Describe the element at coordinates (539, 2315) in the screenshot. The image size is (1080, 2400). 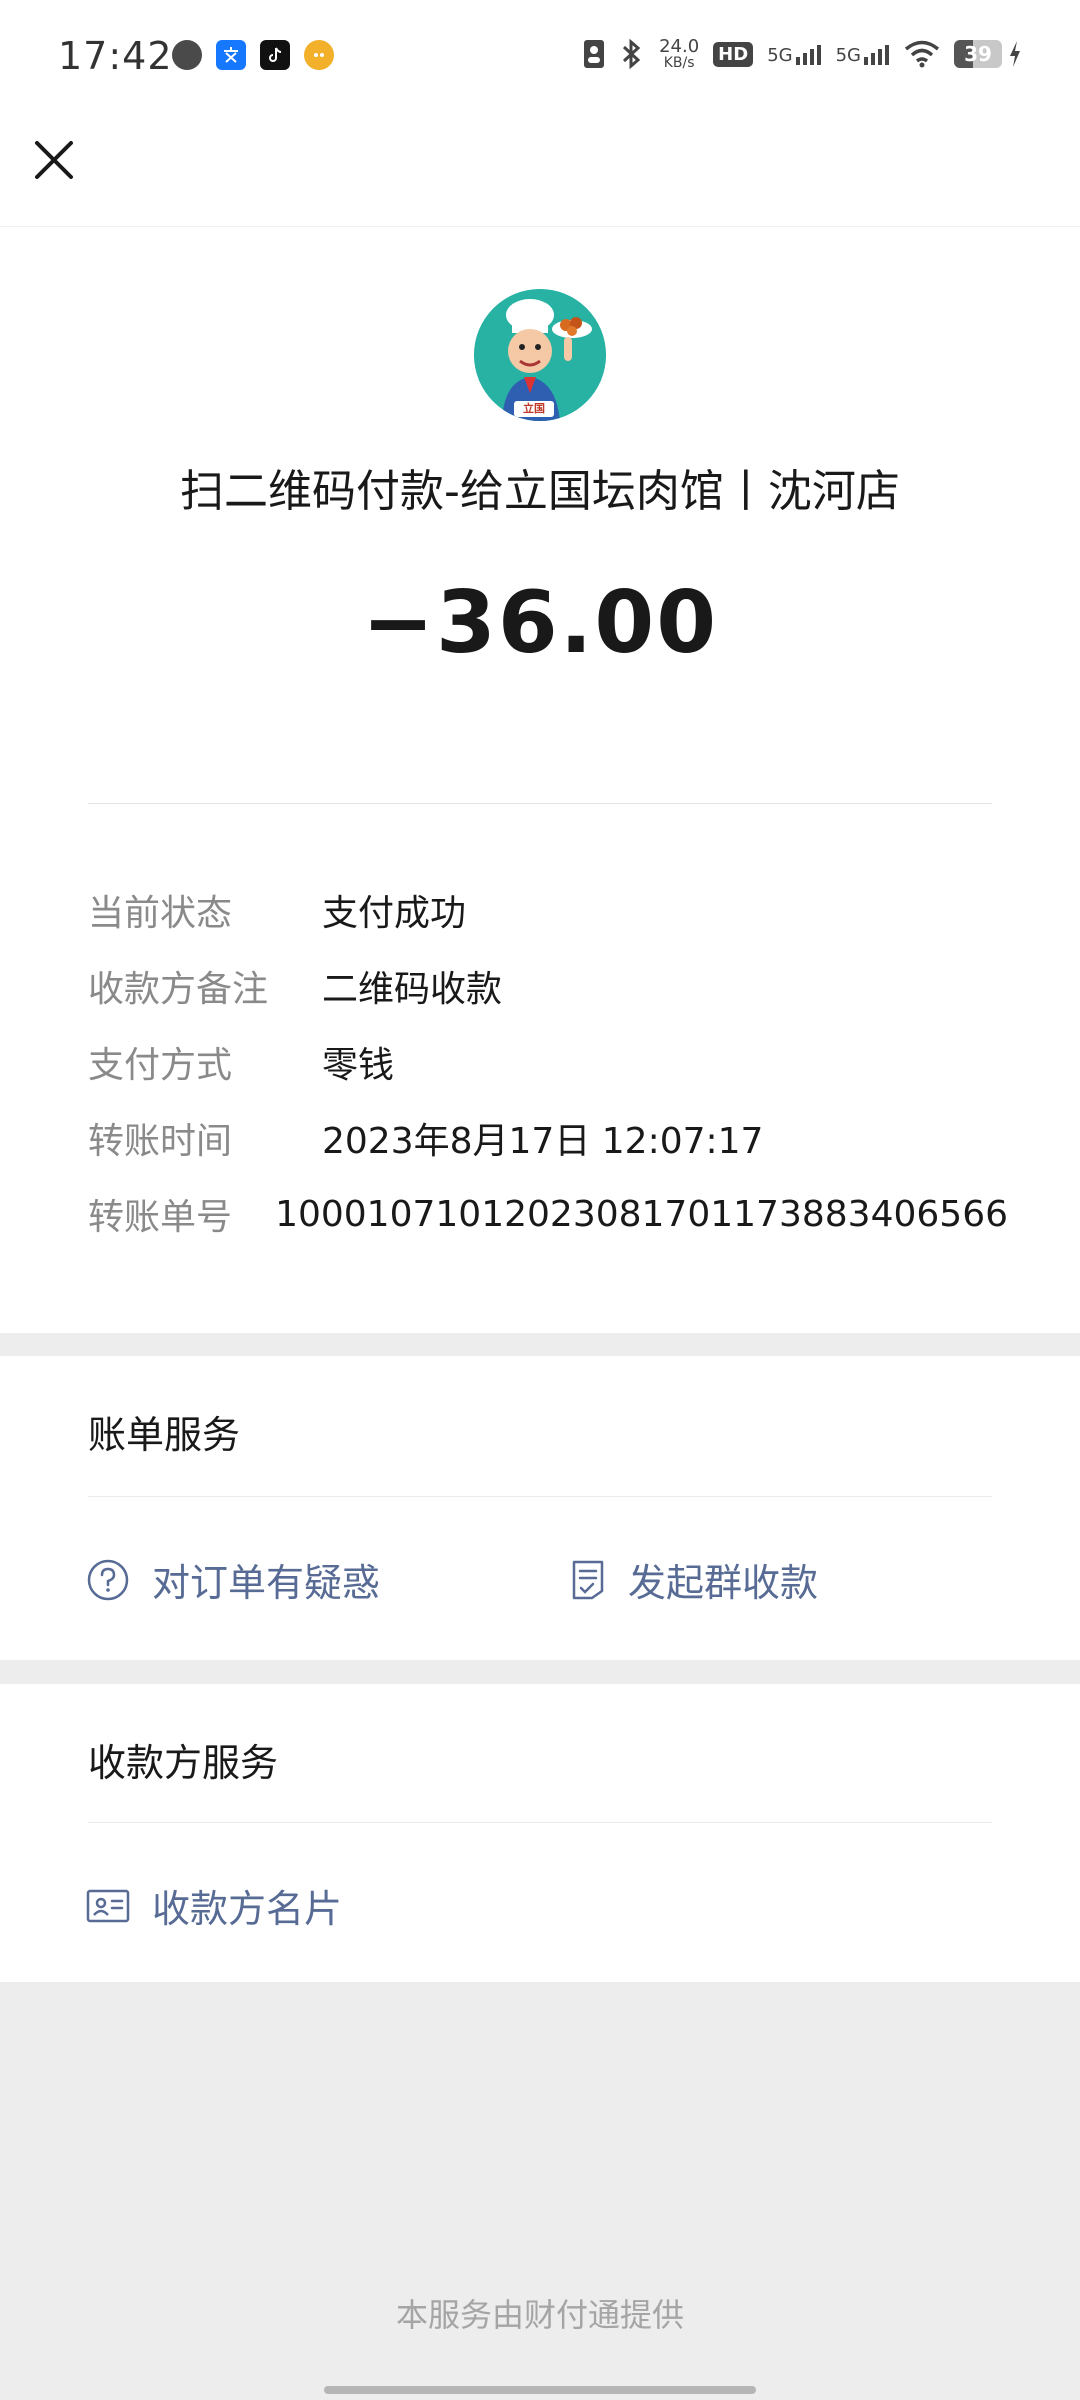
I see `footer-provider-text: 本服务由财付通提供` at that location.